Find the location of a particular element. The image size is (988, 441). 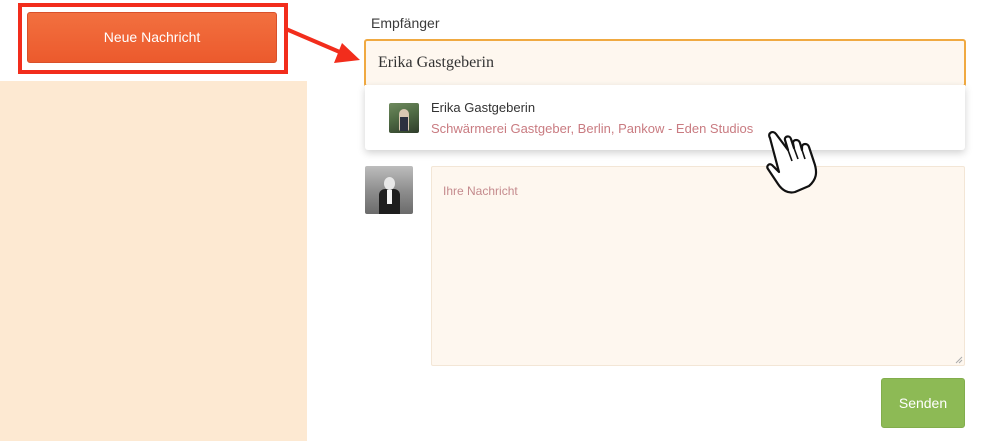

resize-handle-icon is located at coordinates (959, 360).